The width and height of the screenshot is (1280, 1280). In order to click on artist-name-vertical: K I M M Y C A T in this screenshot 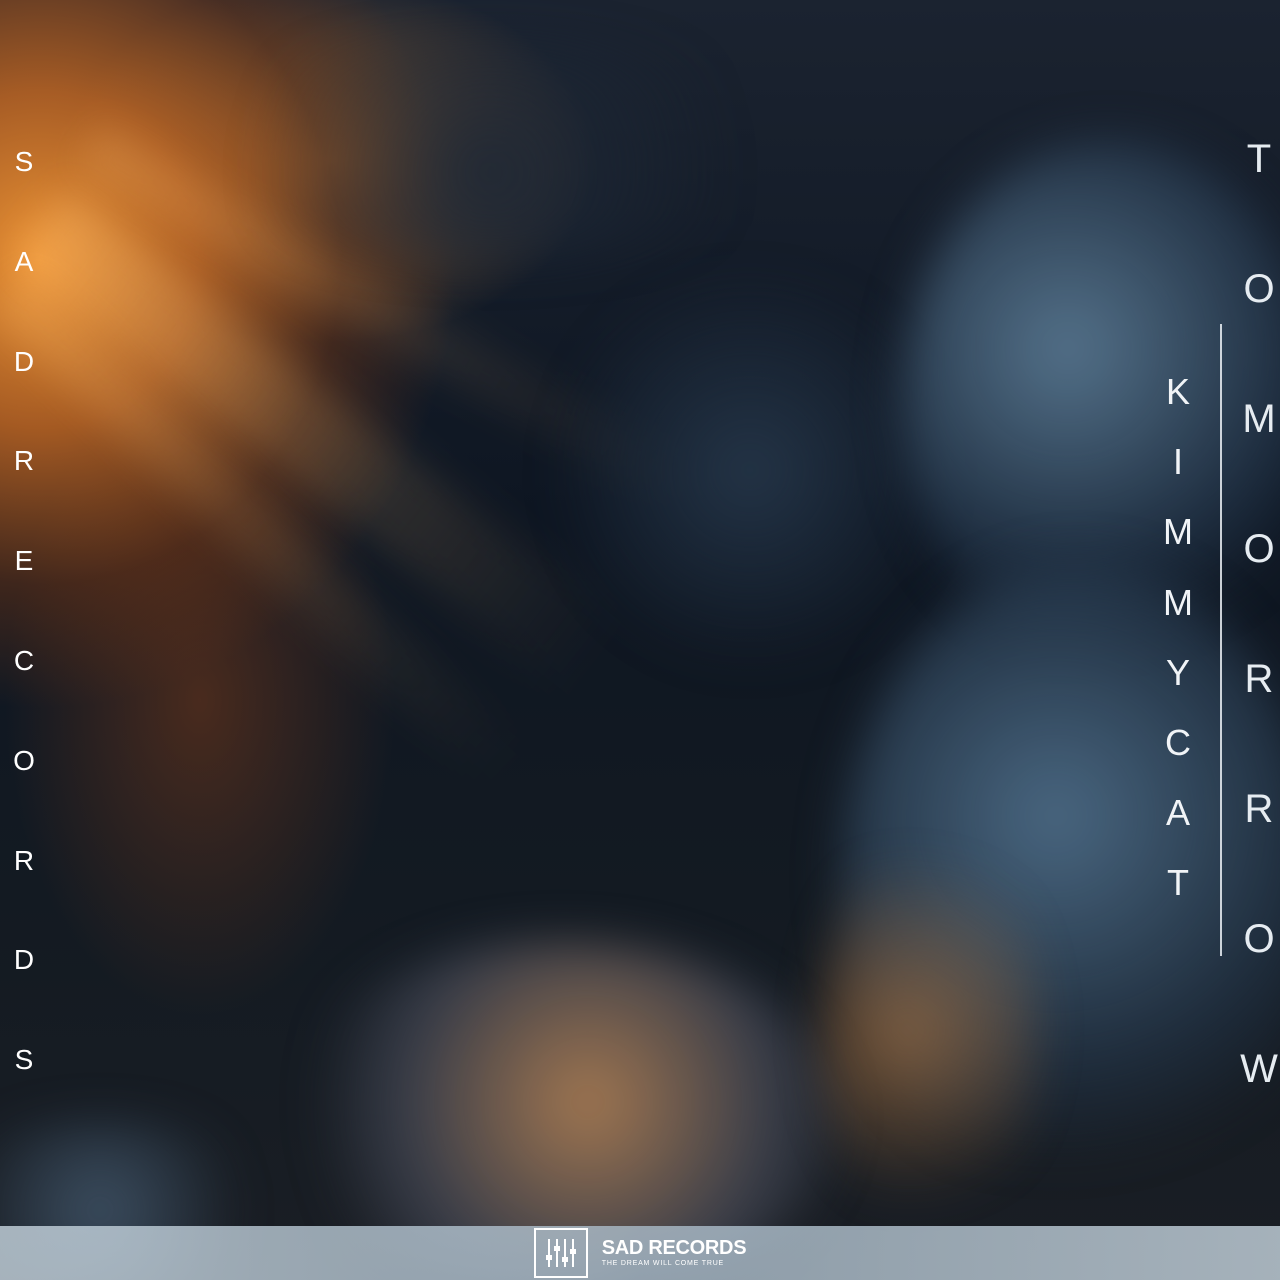, I will do `click(1178, 649)`.